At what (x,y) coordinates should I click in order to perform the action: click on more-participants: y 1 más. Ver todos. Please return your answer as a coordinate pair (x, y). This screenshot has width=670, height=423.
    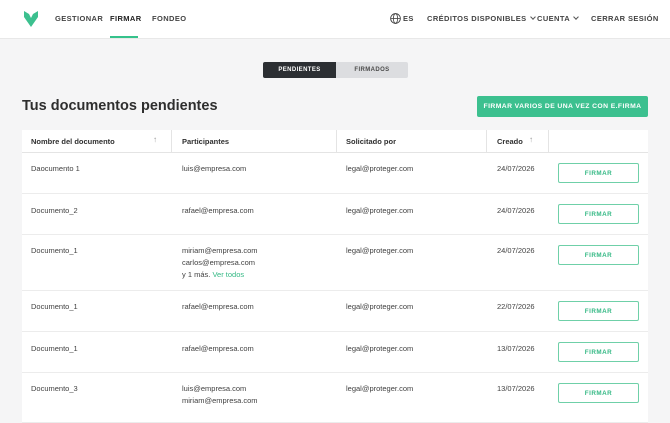
    Looking at the image, I should click on (213, 275).